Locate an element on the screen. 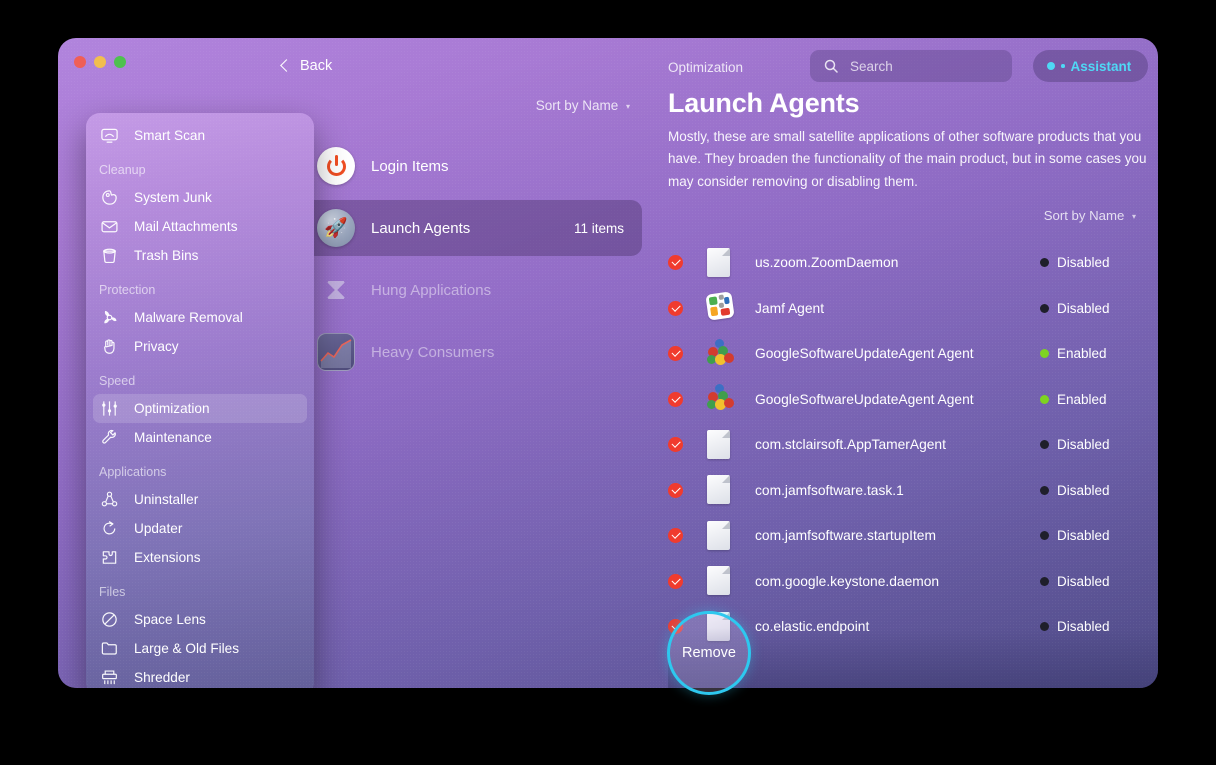 This screenshot has width=1216, height=765. sidebar-item-privacy: Privacy is located at coordinates (200, 346).